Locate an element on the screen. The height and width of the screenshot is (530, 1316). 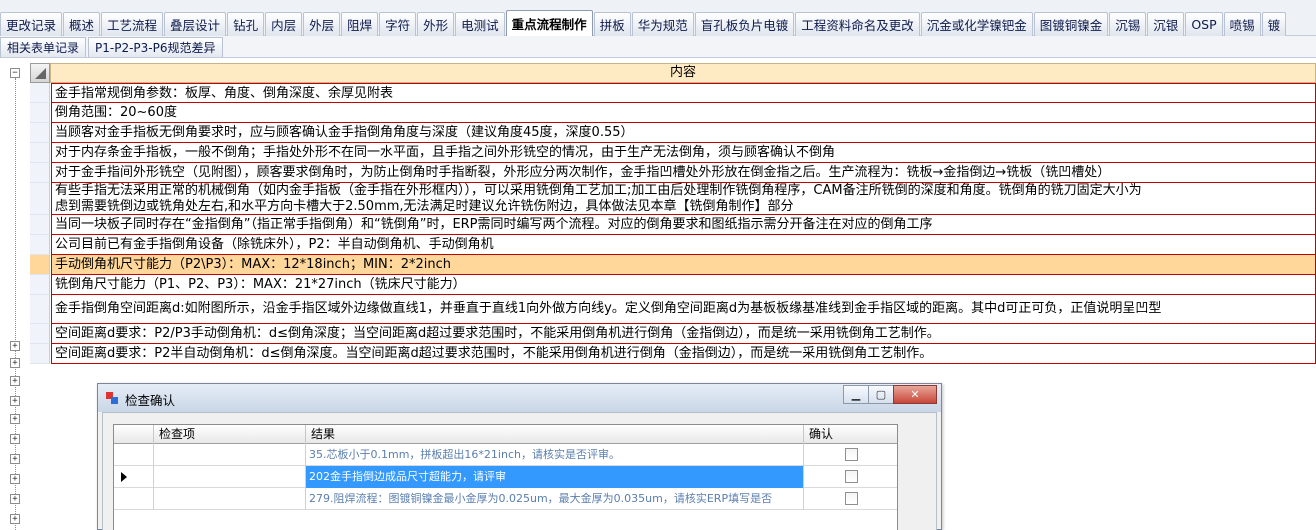
content-cell: 倒角范围：20~60度 is located at coordinates (683, 113).